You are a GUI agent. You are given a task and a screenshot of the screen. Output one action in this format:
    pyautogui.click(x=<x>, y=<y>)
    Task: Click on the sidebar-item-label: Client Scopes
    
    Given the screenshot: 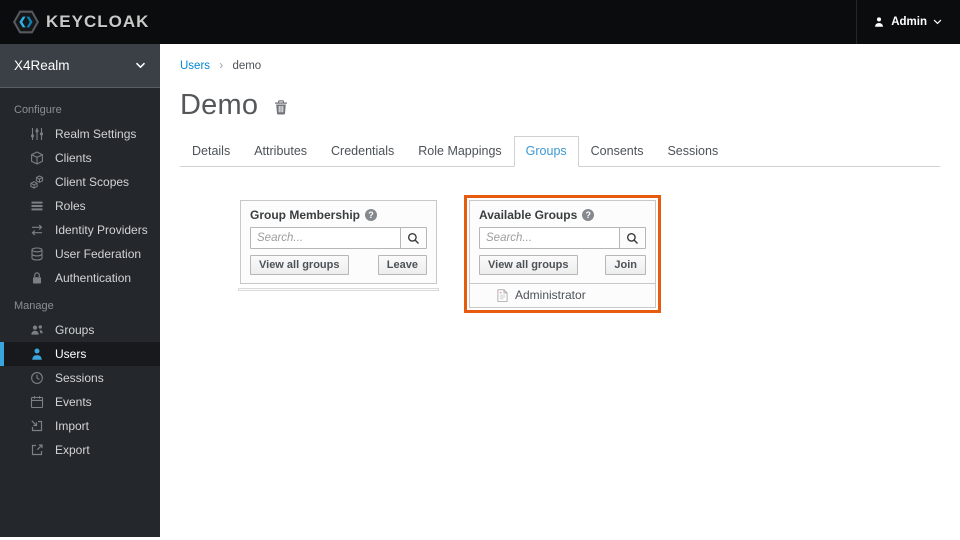 What is the action you would take?
    pyautogui.click(x=92, y=182)
    